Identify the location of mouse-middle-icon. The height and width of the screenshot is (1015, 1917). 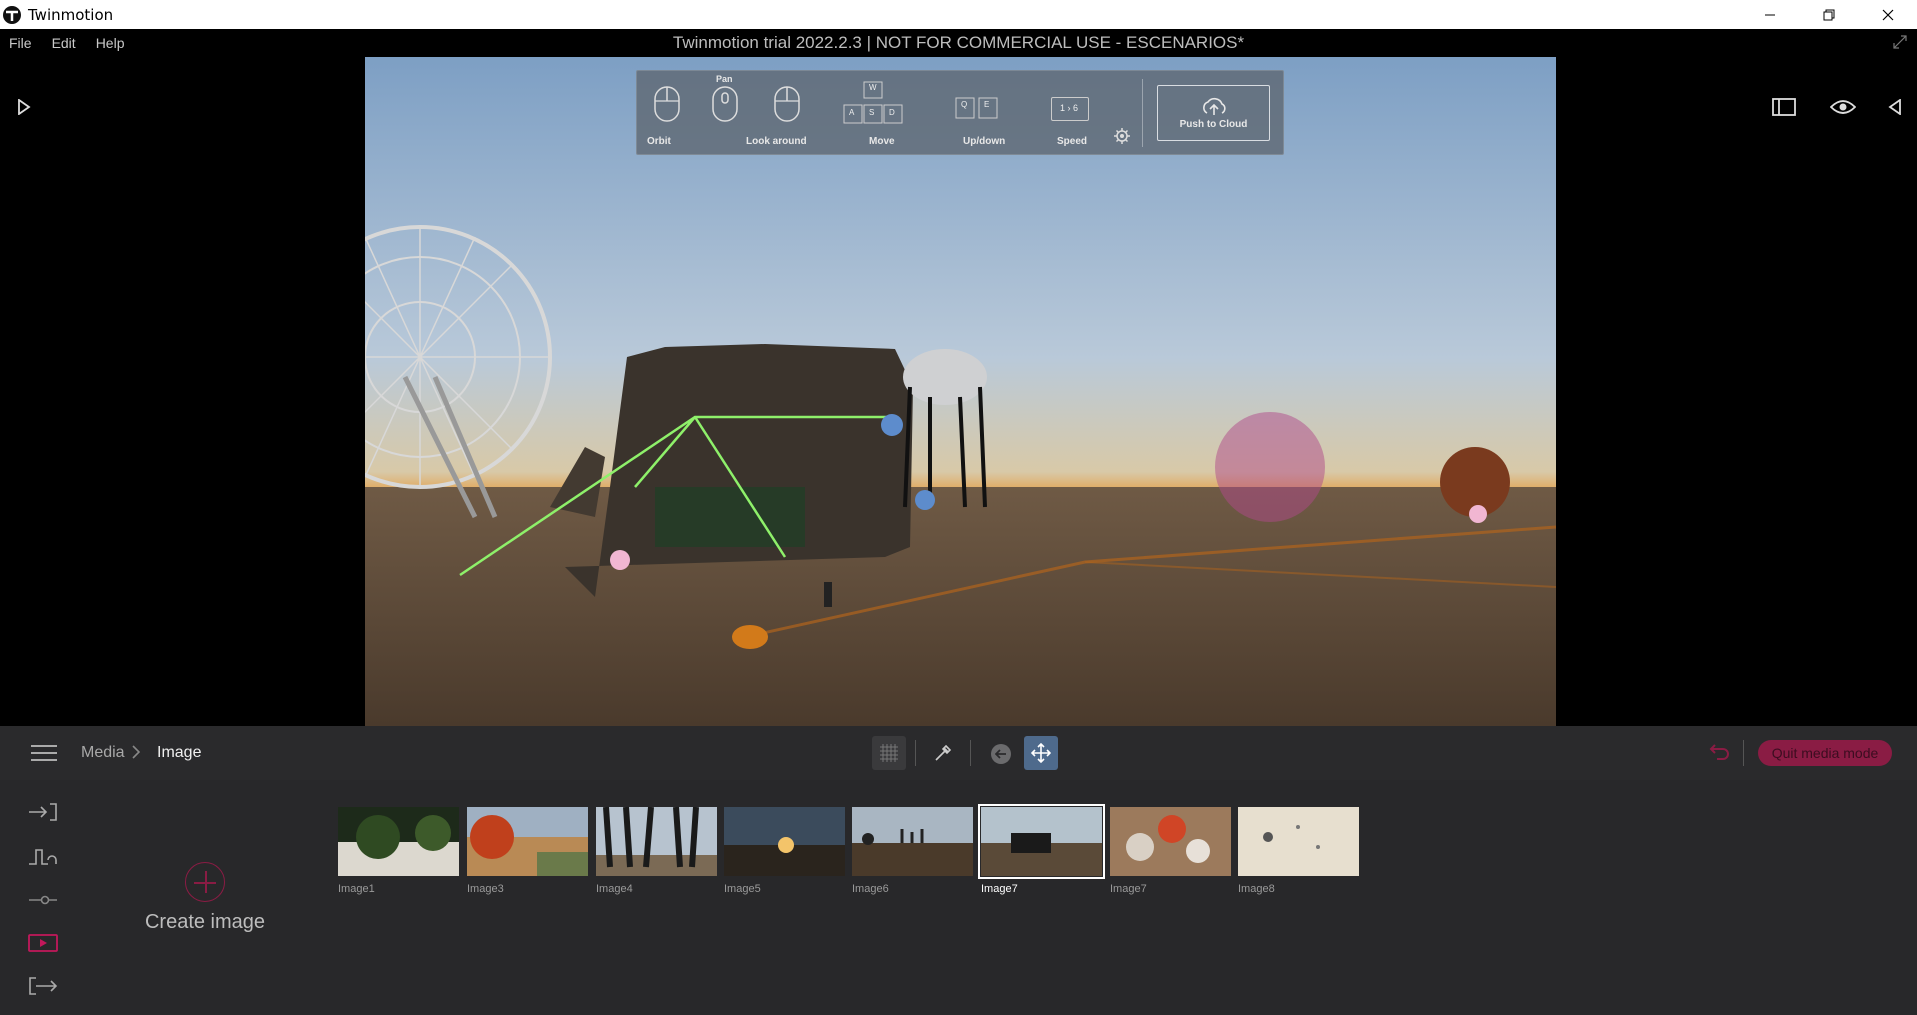
(725, 104).